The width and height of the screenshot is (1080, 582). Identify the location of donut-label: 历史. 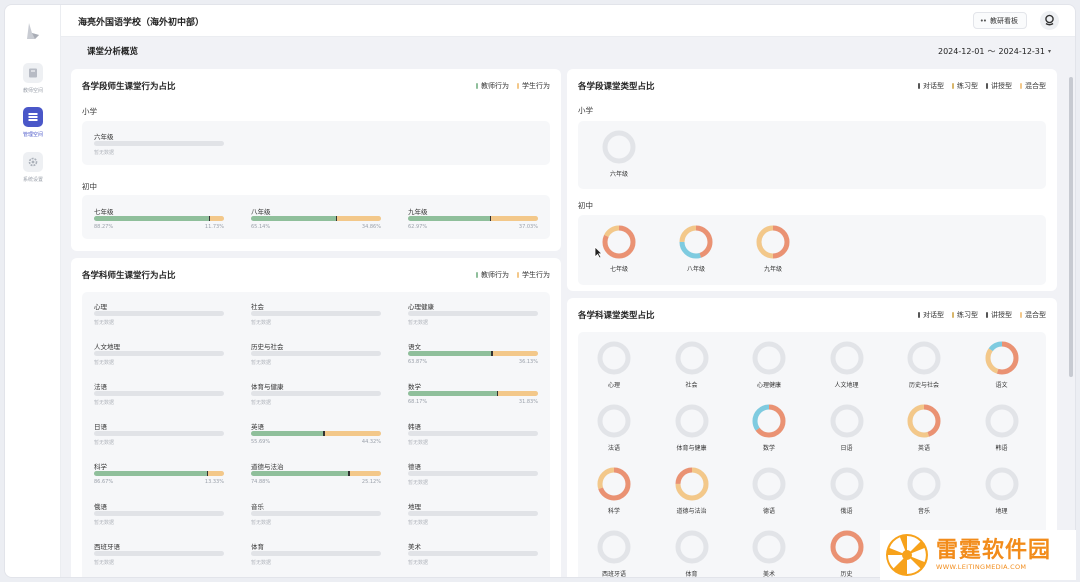
(846, 574).